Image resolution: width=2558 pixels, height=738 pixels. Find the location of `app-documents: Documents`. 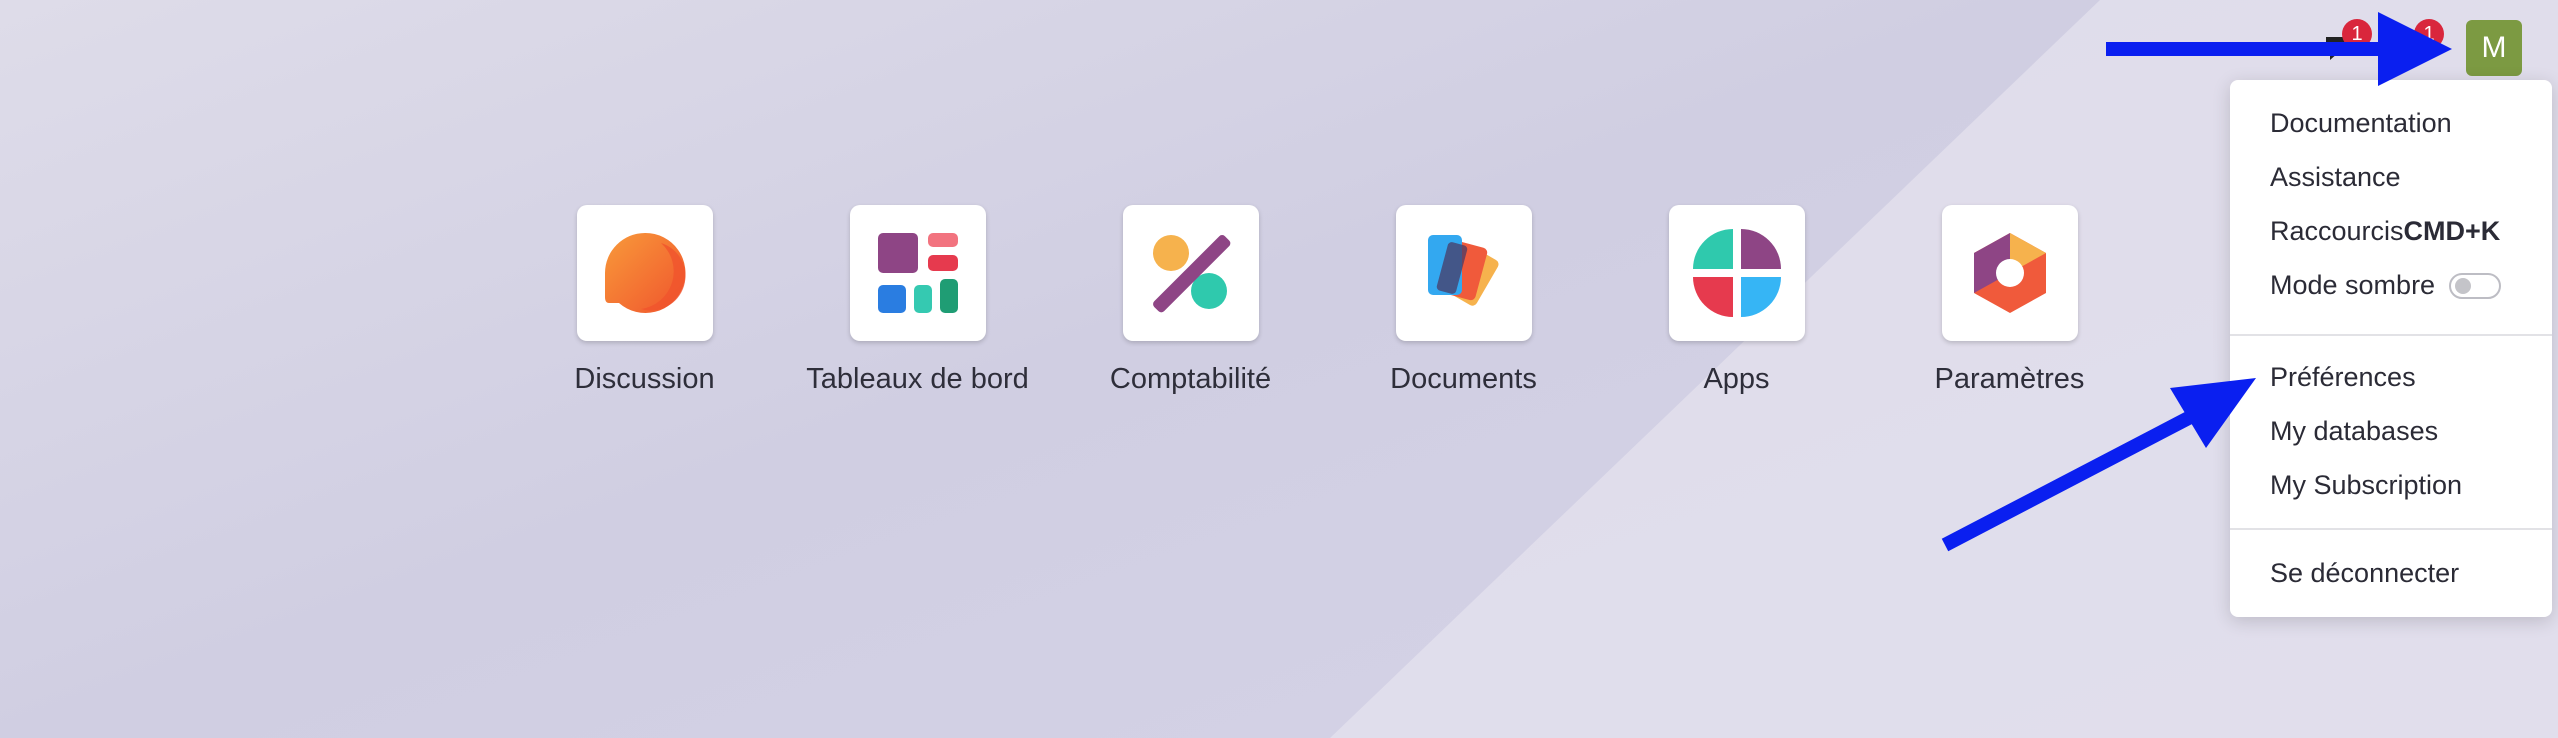

app-documents: Documents is located at coordinates (1463, 300).